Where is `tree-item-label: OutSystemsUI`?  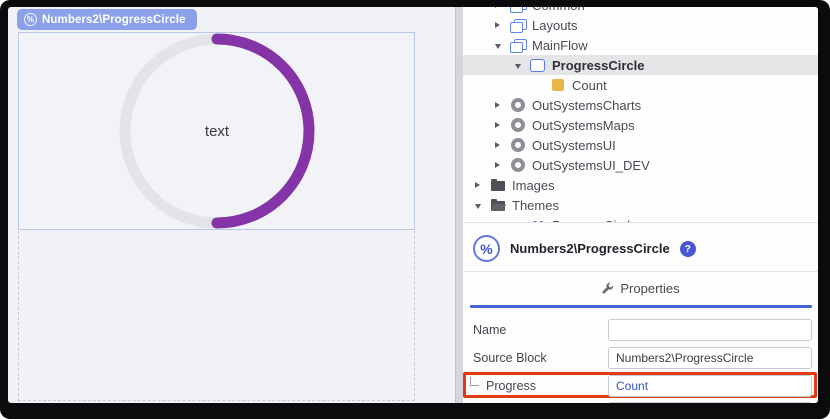 tree-item-label: OutSystemsUI is located at coordinates (574, 145).